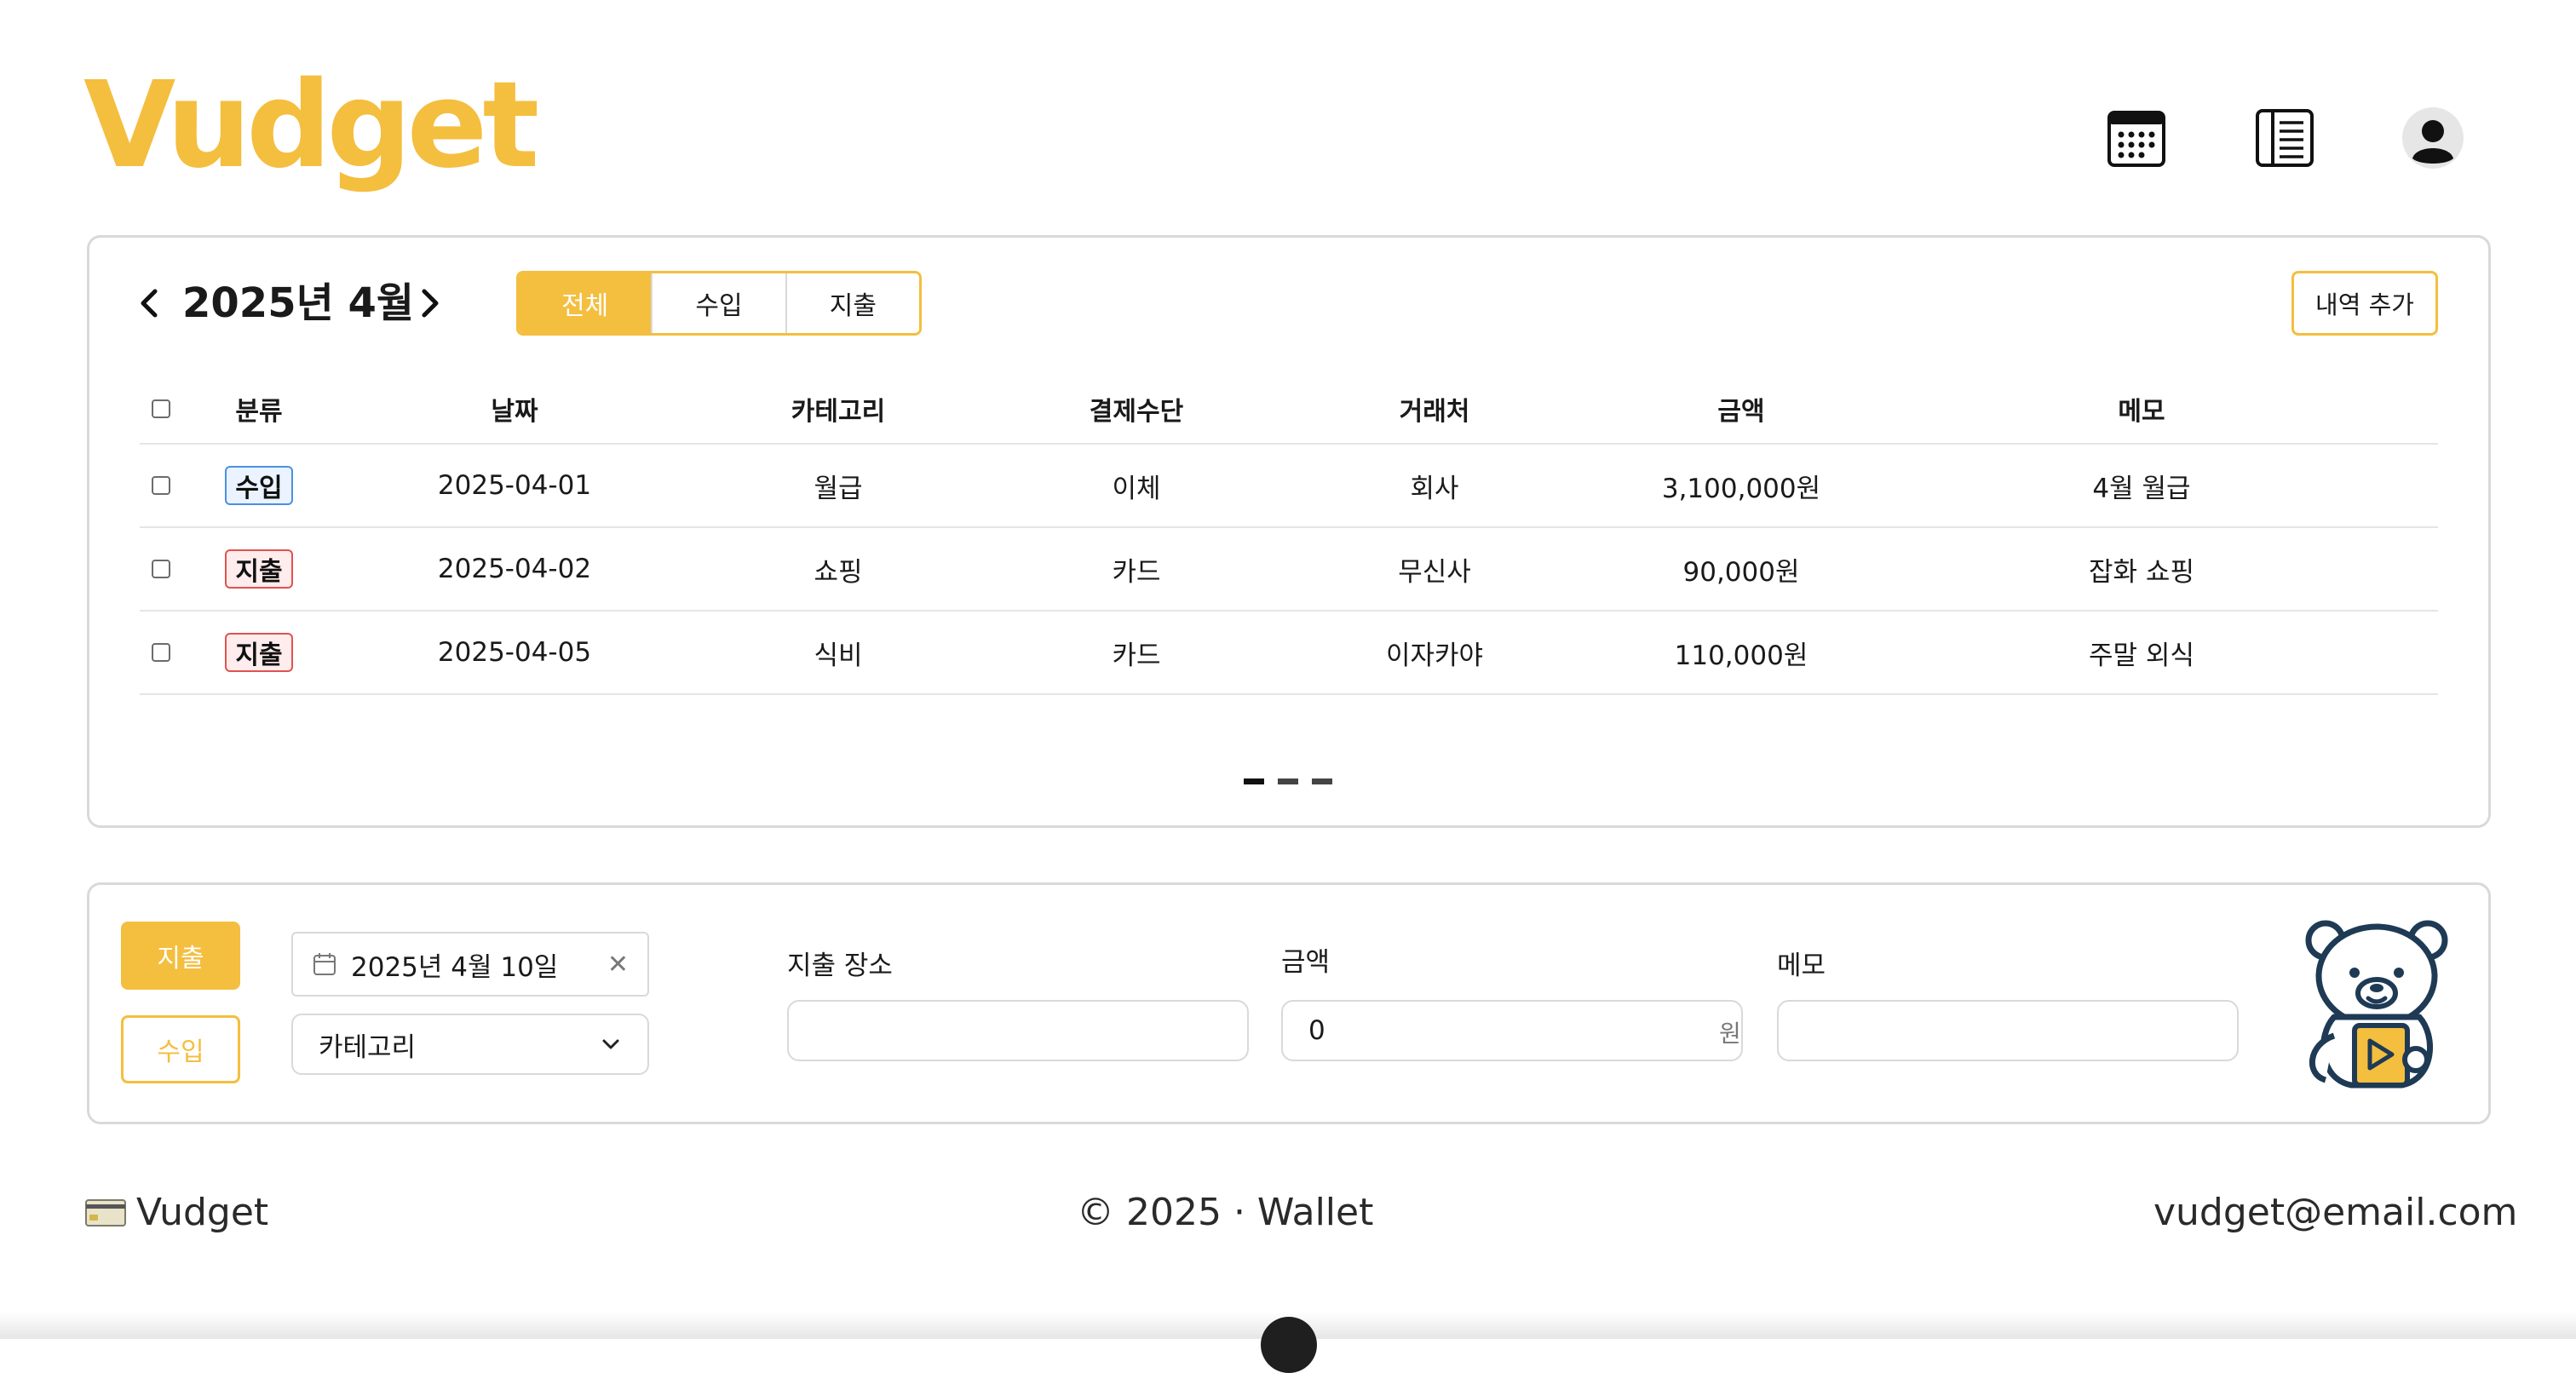 This screenshot has height=1373, width=2576. What do you see at coordinates (2008, 1030) in the screenshot?
I see `memo-input` at bounding box center [2008, 1030].